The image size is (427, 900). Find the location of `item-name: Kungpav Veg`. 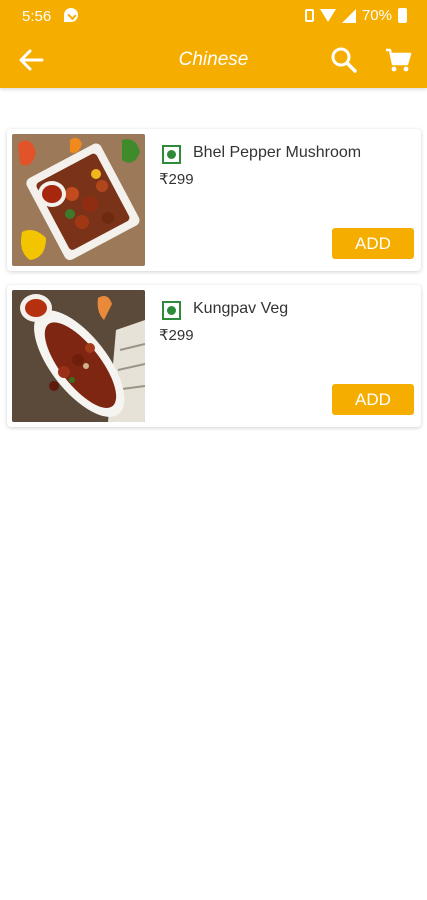

item-name: Kungpav Veg is located at coordinates (241, 308).